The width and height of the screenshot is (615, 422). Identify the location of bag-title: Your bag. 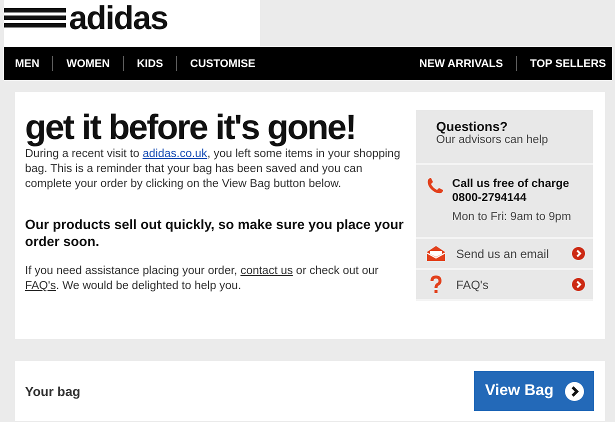
(52, 391).